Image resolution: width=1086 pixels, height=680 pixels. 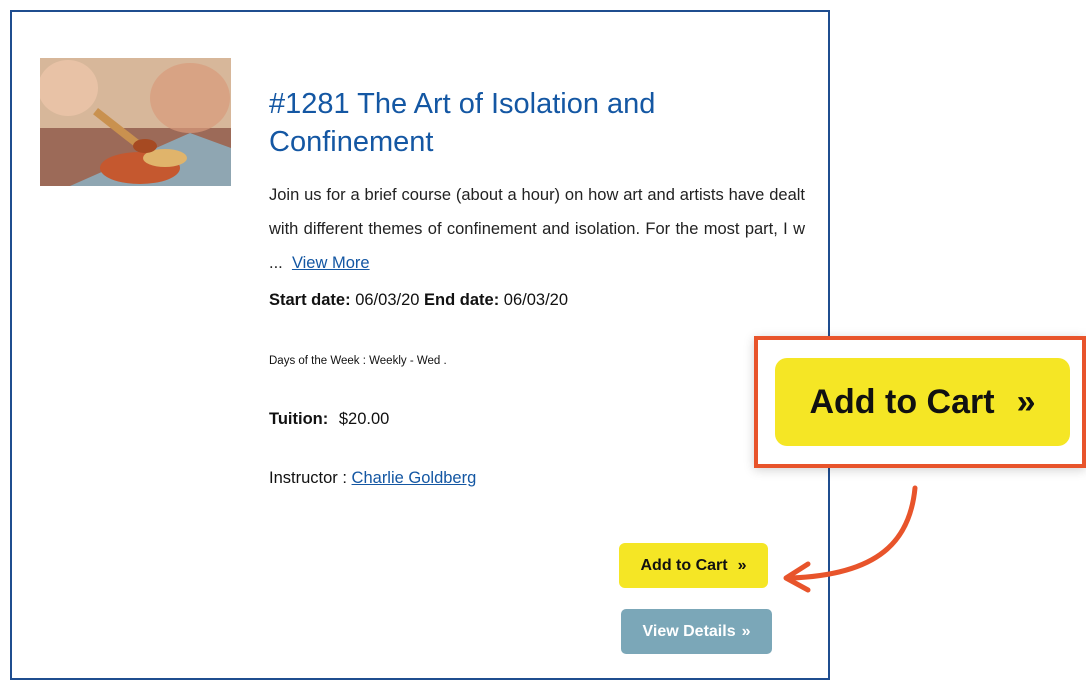 I want to click on tuition: Tuition: $20.00, so click(x=329, y=419).